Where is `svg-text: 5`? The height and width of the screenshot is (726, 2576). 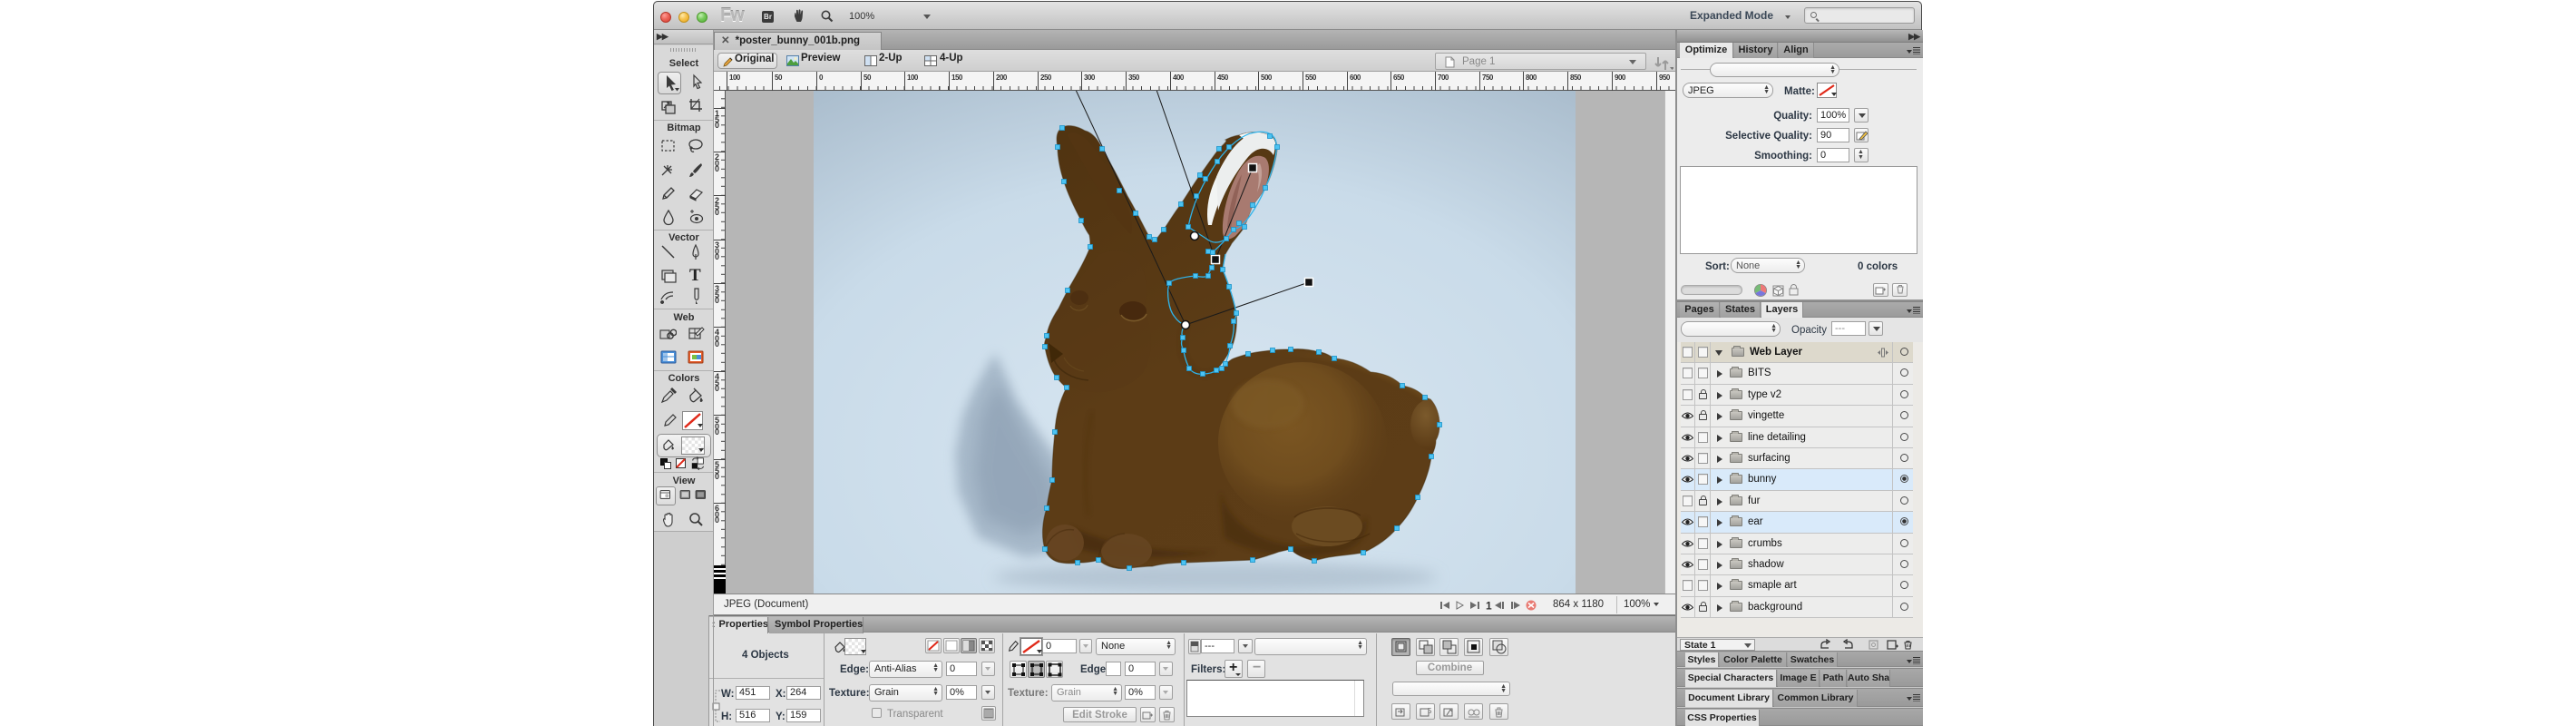
svg-text: 5 is located at coordinates (1430, 711).